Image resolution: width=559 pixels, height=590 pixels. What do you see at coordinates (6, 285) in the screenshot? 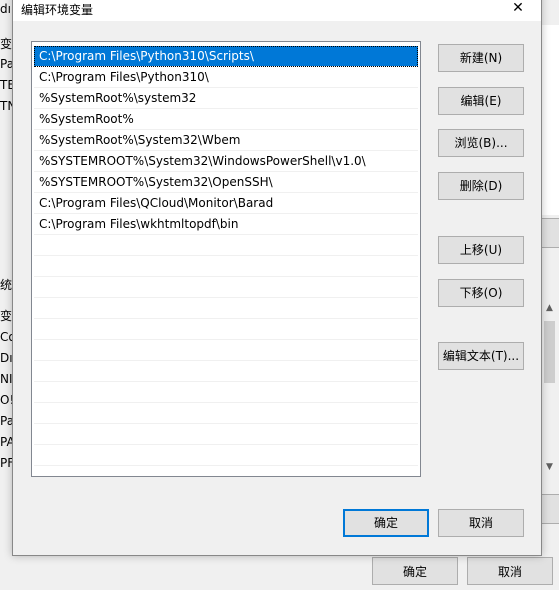
I see `clip-text: 统` at bounding box center [6, 285].